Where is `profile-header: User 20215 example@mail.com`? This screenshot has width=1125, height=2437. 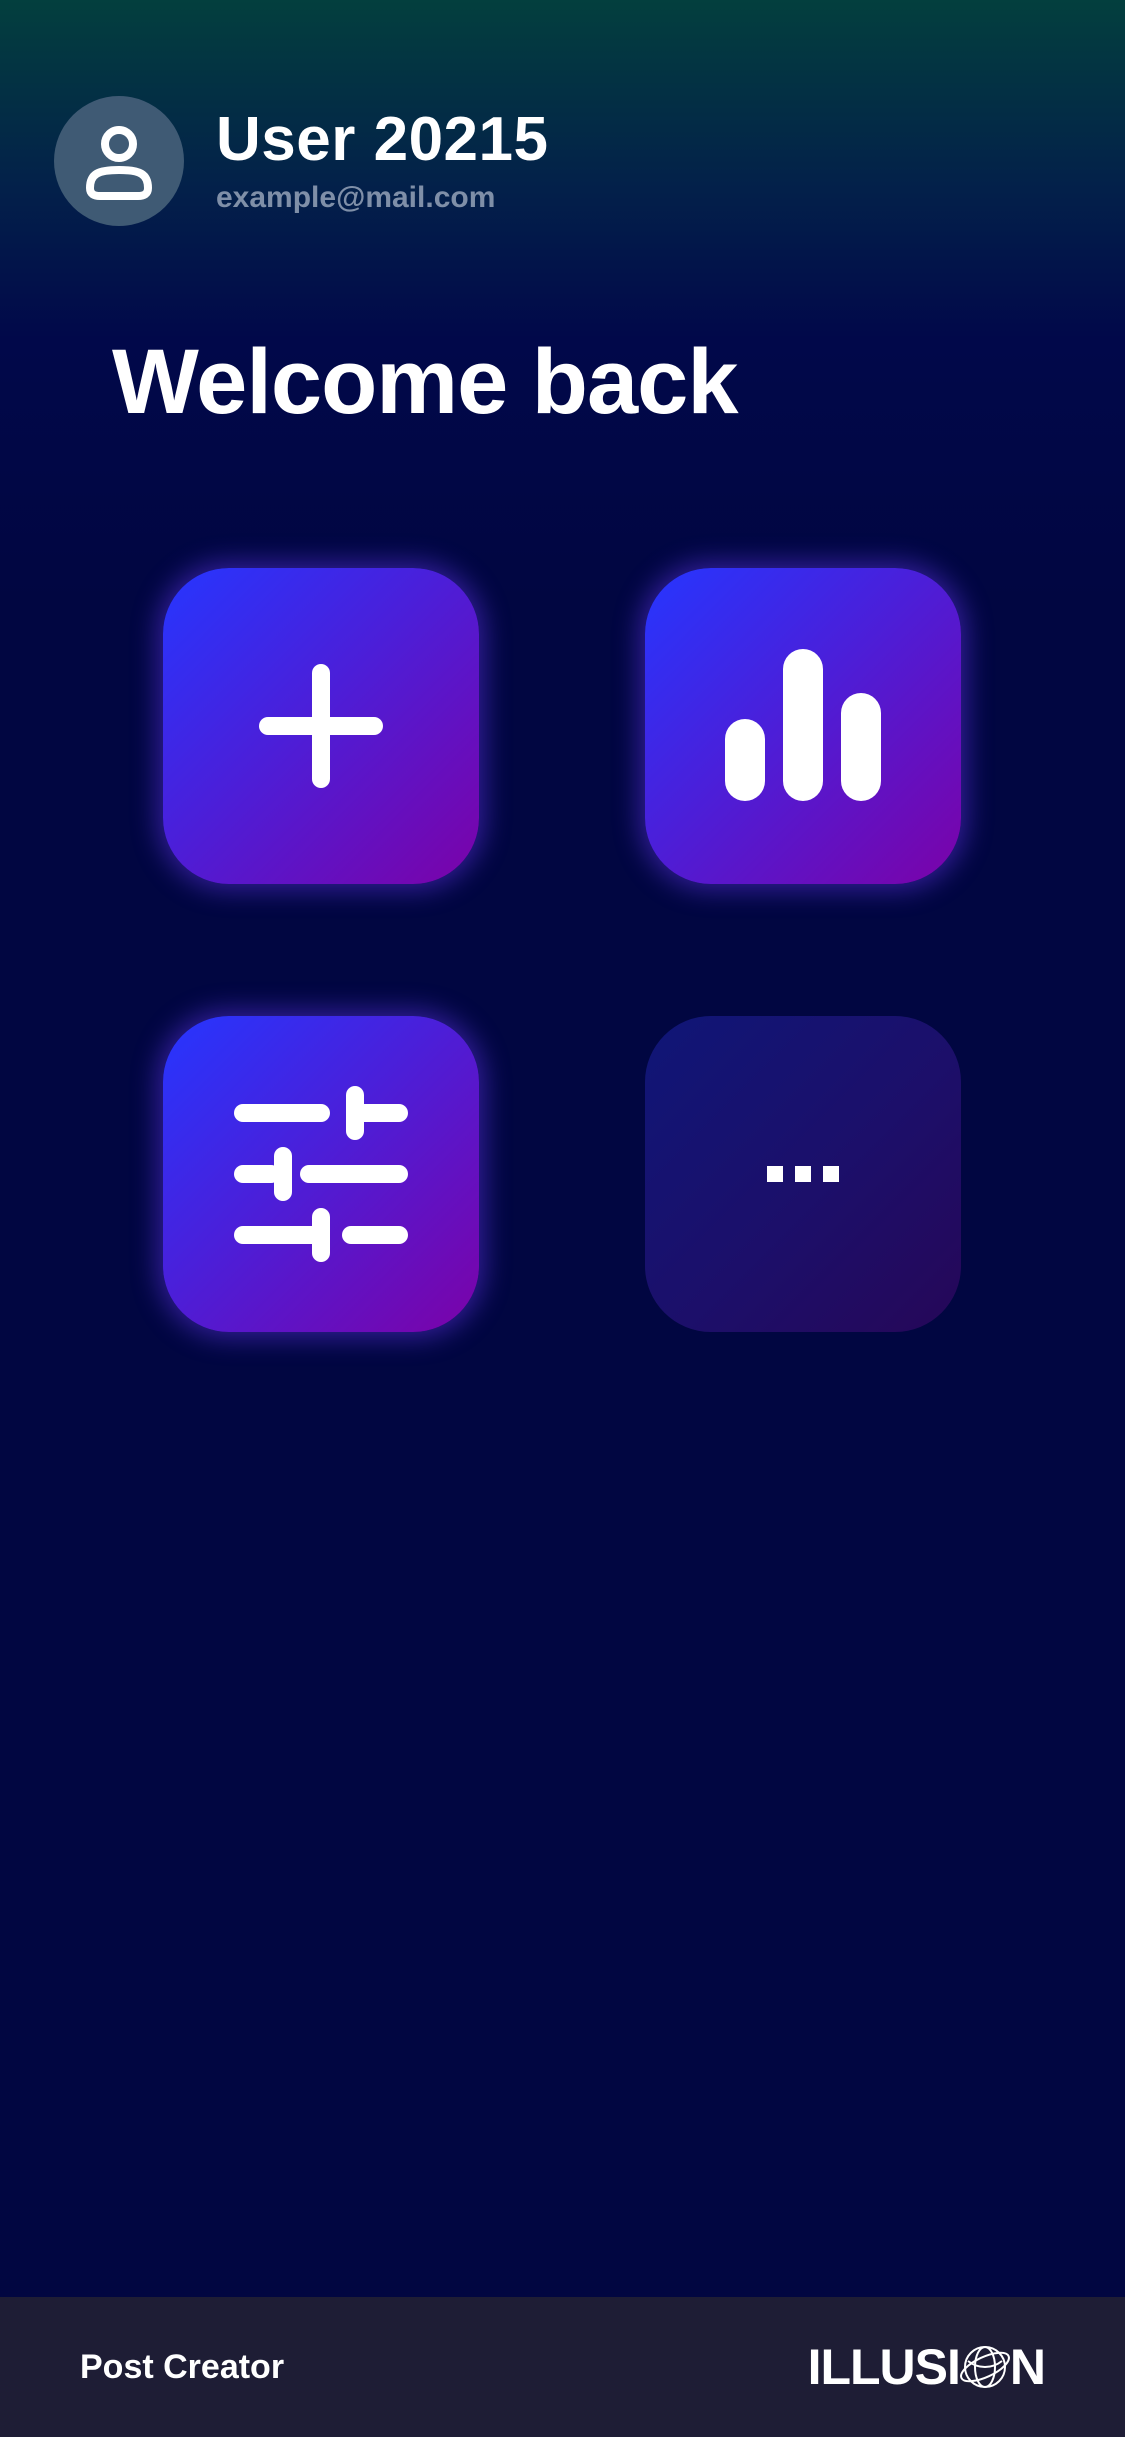 profile-header: User 20215 example@mail.com is located at coordinates (301, 161).